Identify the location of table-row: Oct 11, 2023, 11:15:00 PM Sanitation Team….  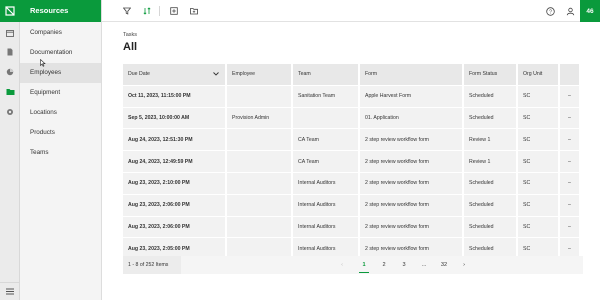
(353, 96).